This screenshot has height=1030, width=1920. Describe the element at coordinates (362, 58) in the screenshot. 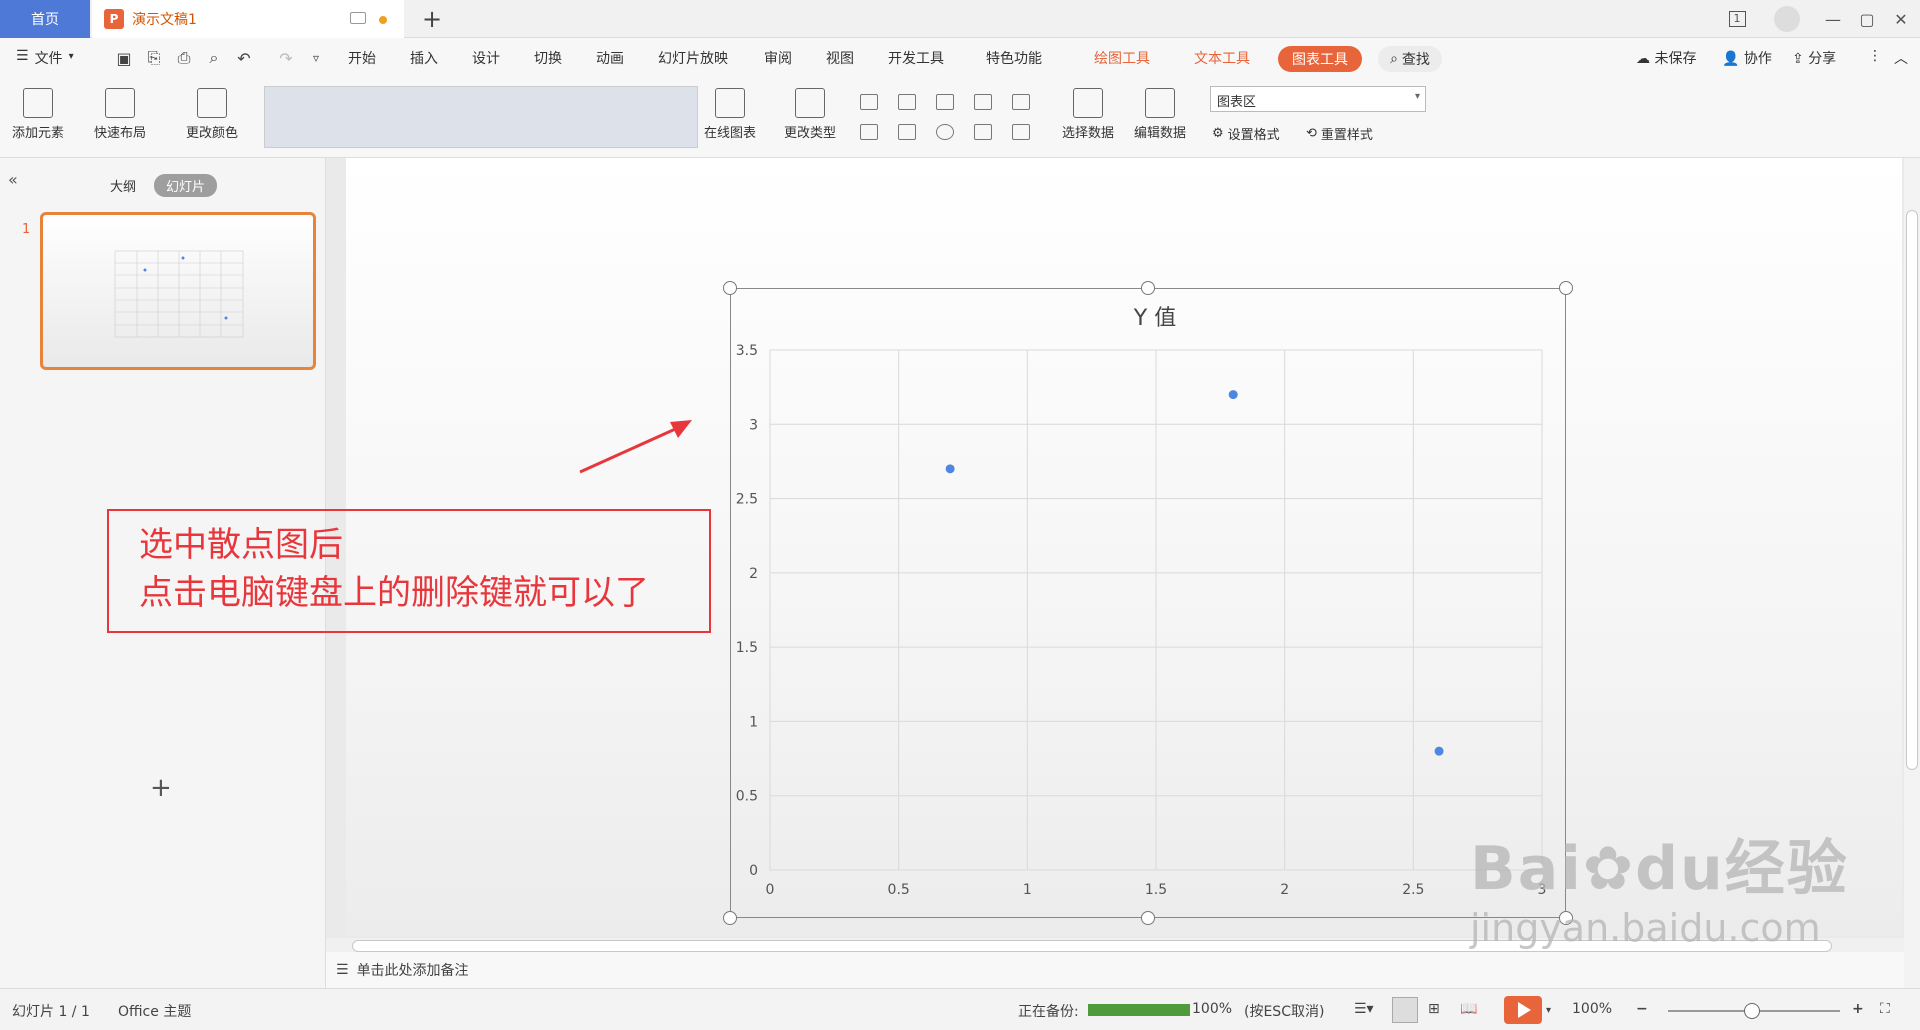

I see `menu-start: 开始` at that location.